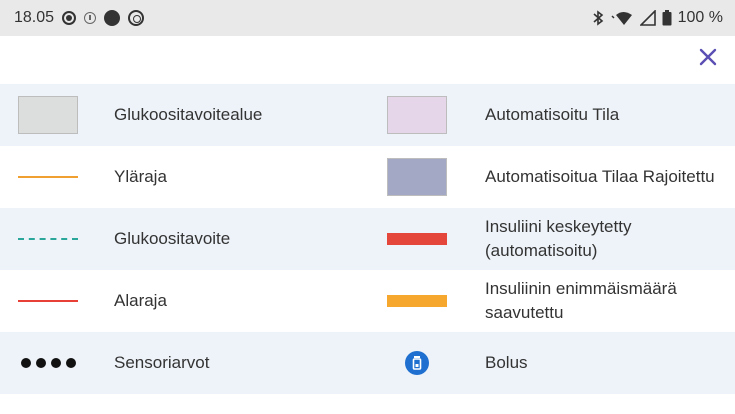  Describe the element at coordinates (700, 17) in the screenshot. I see `battery-level: 100 %` at that location.